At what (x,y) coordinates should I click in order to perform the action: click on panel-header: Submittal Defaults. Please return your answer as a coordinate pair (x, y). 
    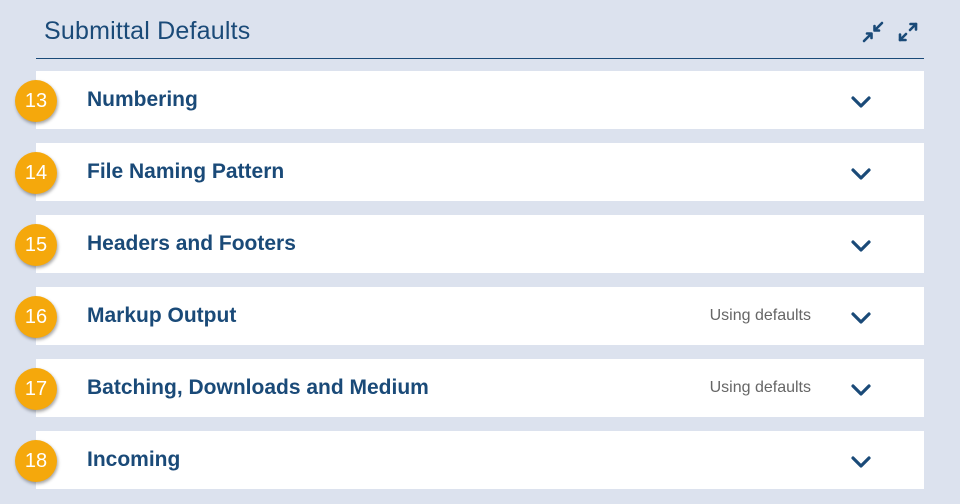
    Looking at the image, I should click on (480, 29).